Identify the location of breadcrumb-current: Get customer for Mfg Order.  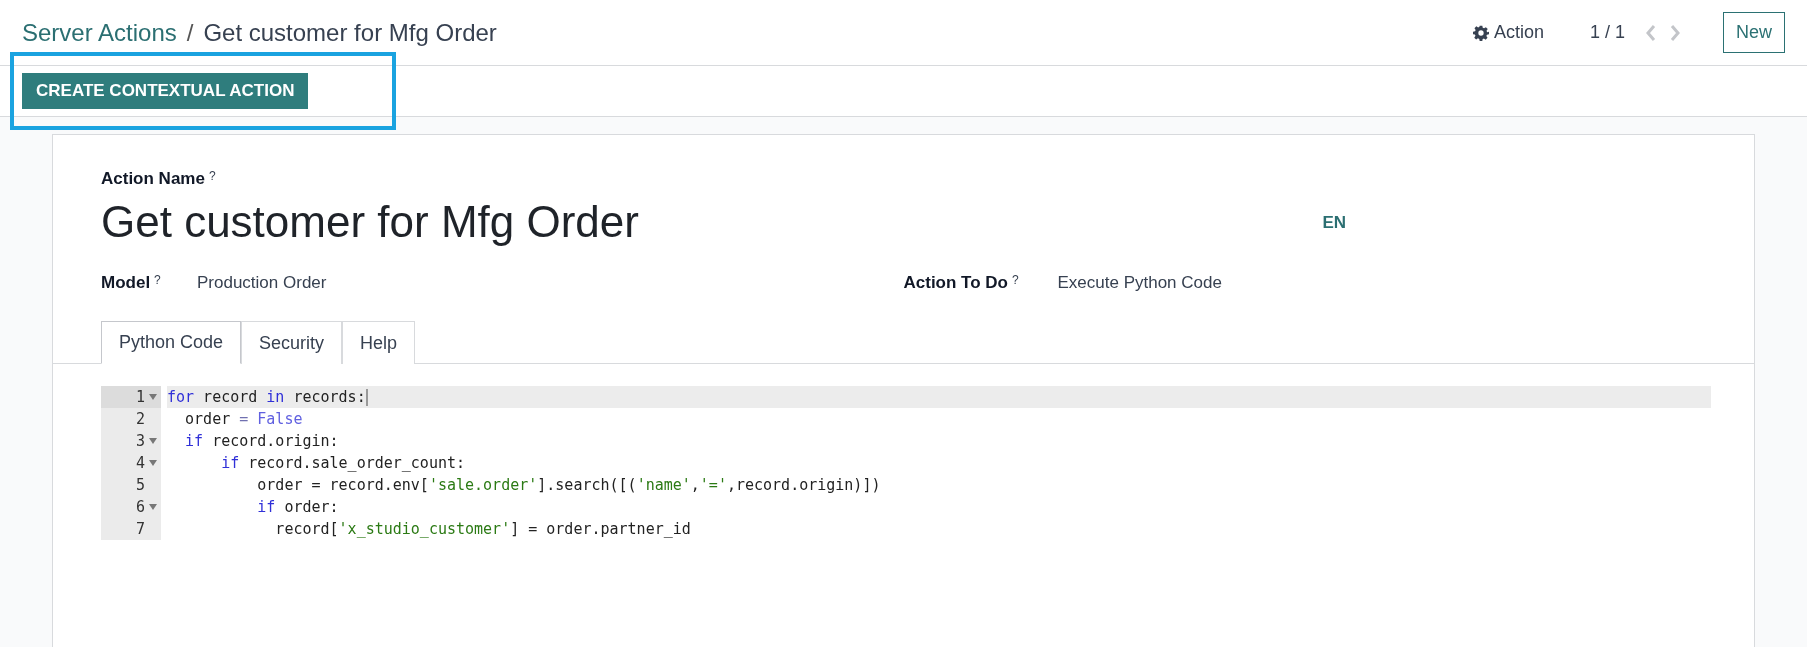
(350, 32).